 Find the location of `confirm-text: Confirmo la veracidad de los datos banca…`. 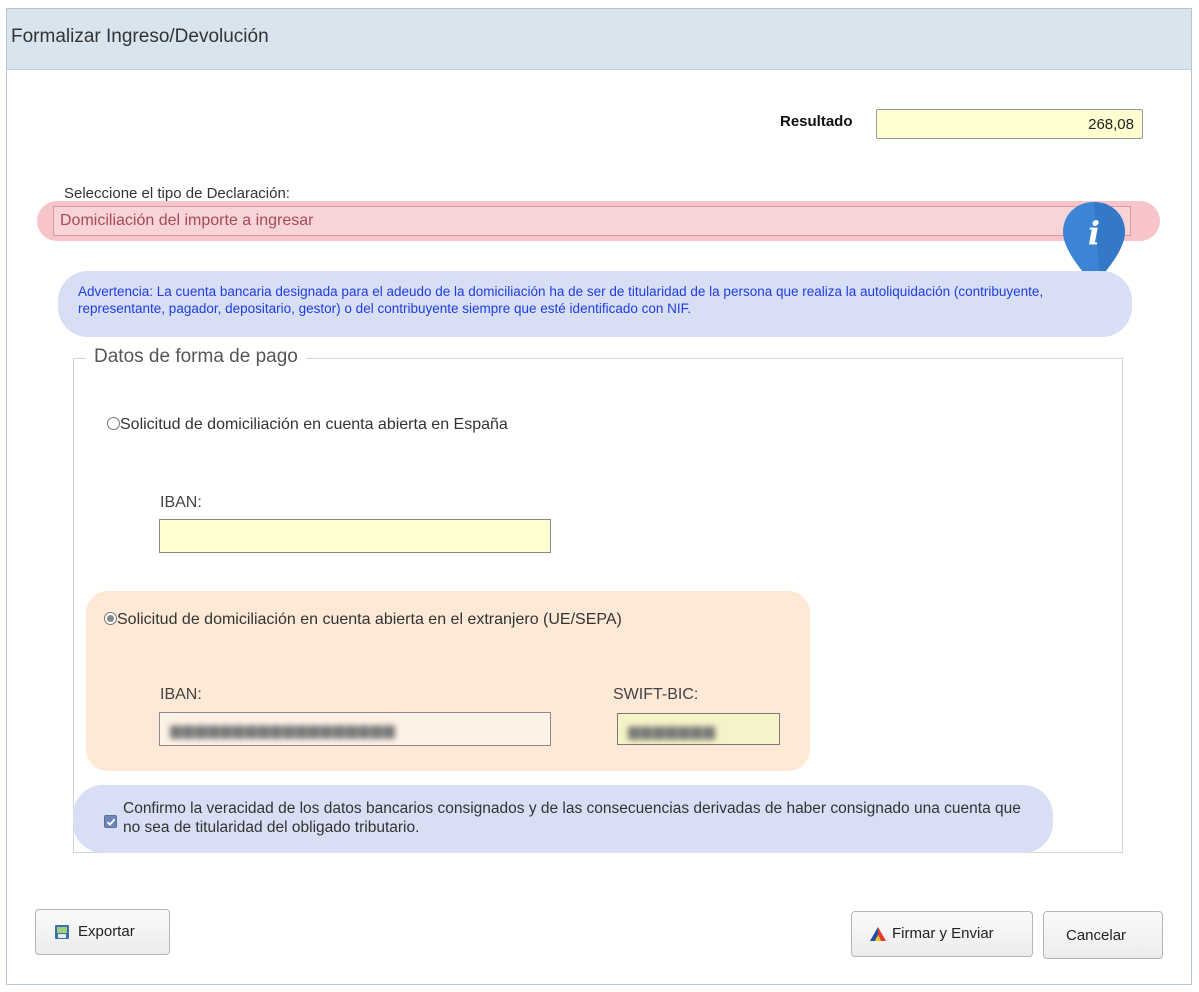

confirm-text: Confirmo la veracidad de los datos banca… is located at coordinates (572, 818).